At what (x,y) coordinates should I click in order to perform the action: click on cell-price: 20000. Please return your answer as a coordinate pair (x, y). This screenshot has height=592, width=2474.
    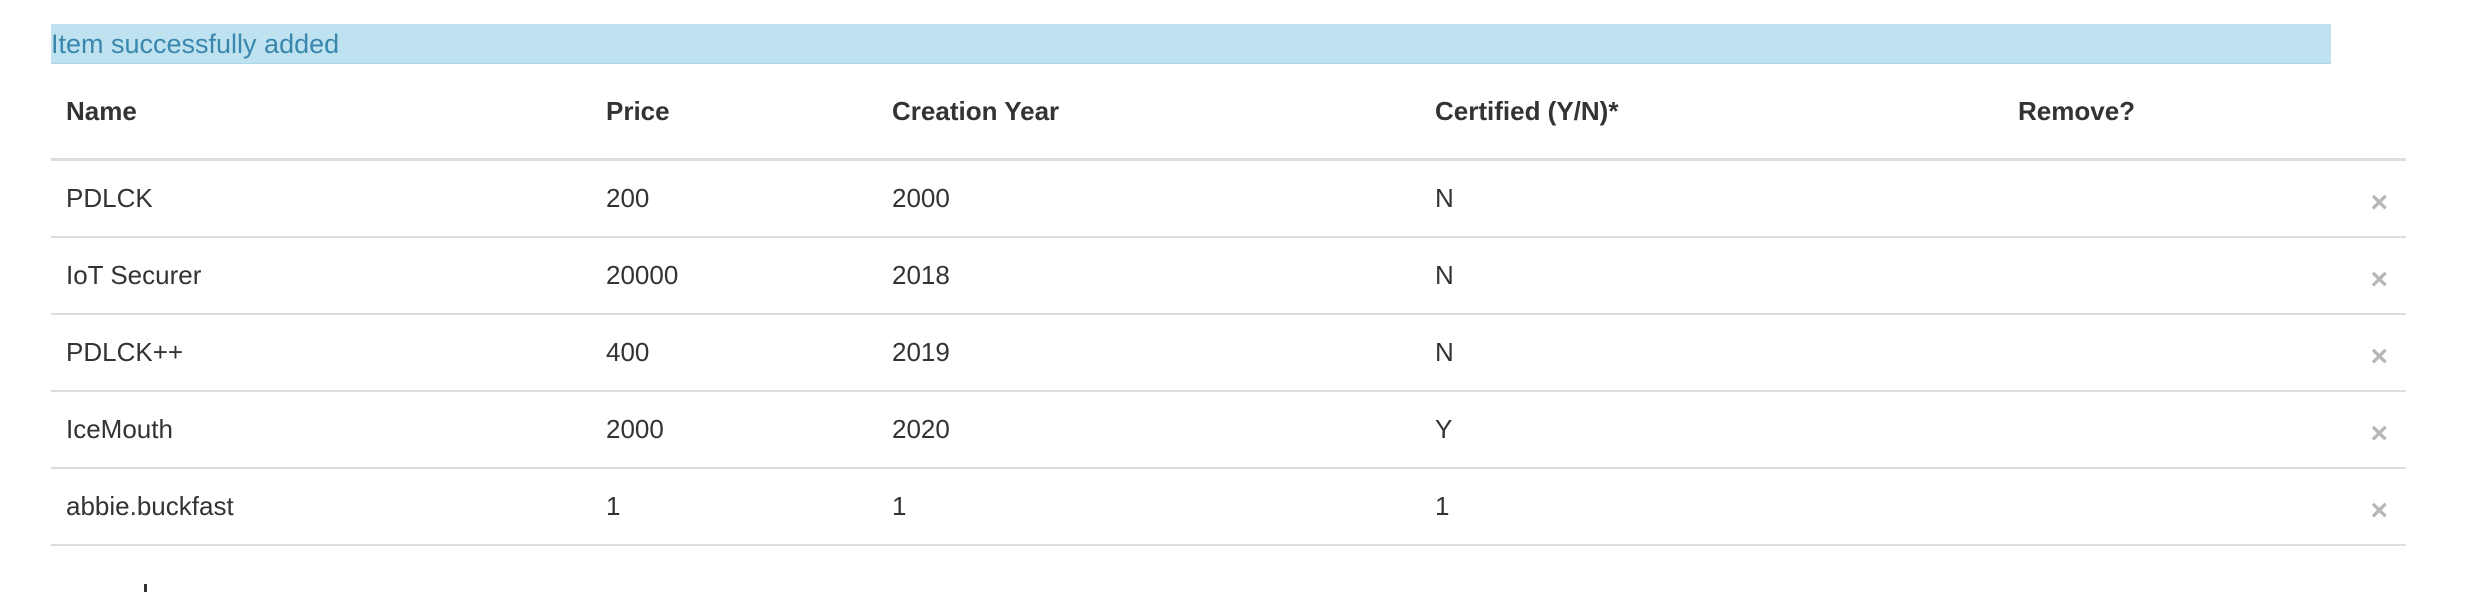
    Looking at the image, I should click on (734, 276).